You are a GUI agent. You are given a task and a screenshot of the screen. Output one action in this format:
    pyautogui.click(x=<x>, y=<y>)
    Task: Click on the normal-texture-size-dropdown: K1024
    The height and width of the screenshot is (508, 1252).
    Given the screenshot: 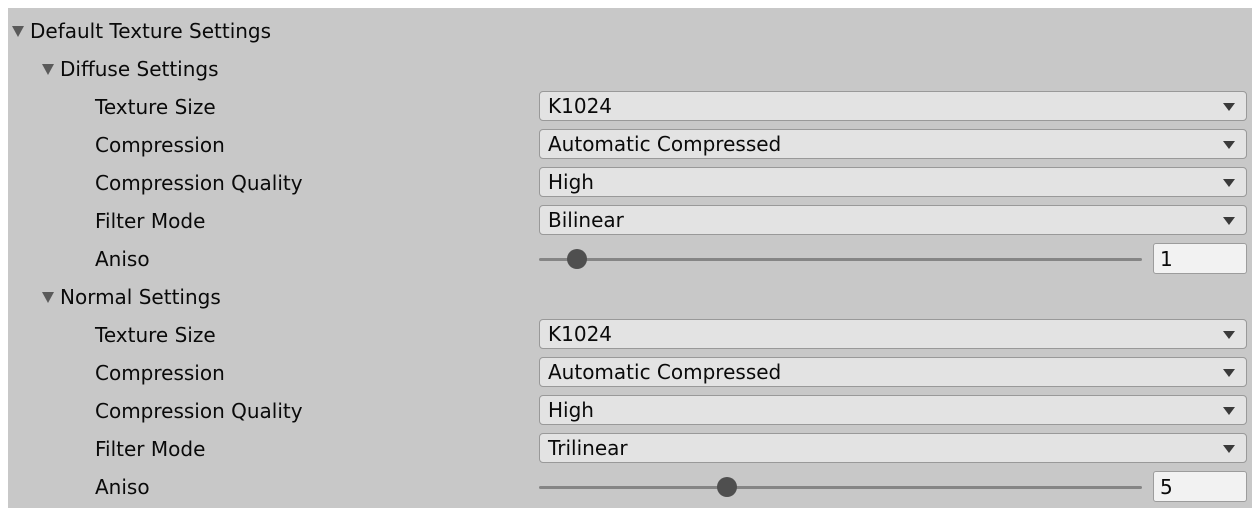 What is the action you would take?
    pyautogui.click(x=893, y=334)
    